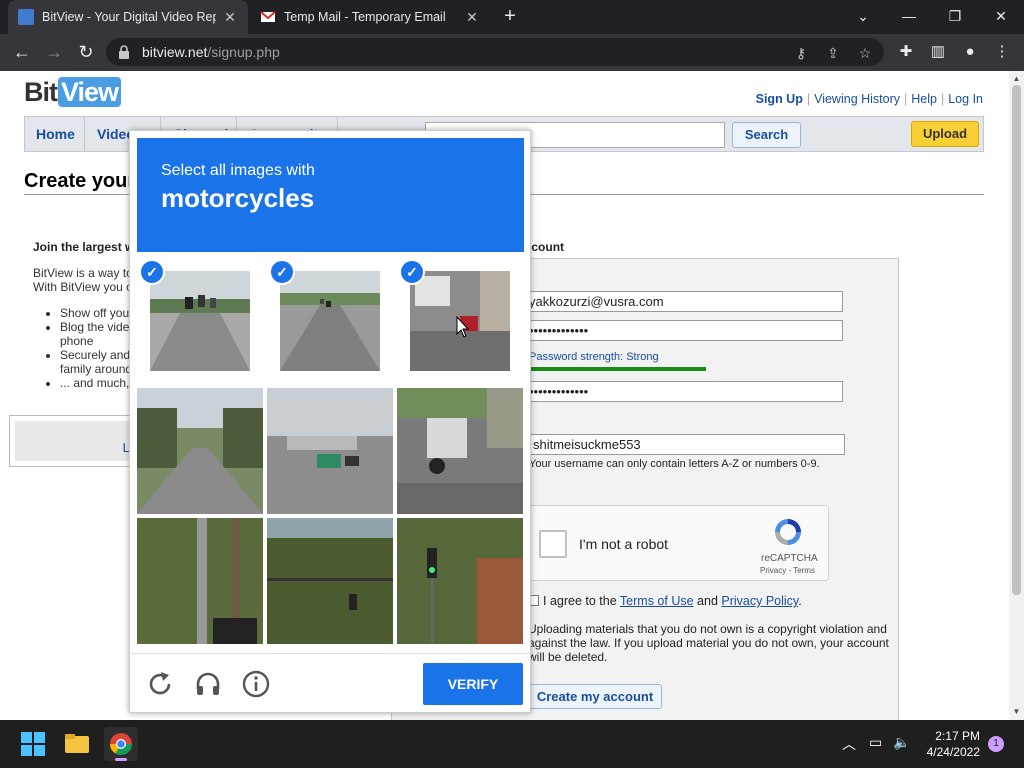  What do you see at coordinates (238, 198) in the screenshot?
I see `challenge-target: motorcycles` at bounding box center [238, 198].